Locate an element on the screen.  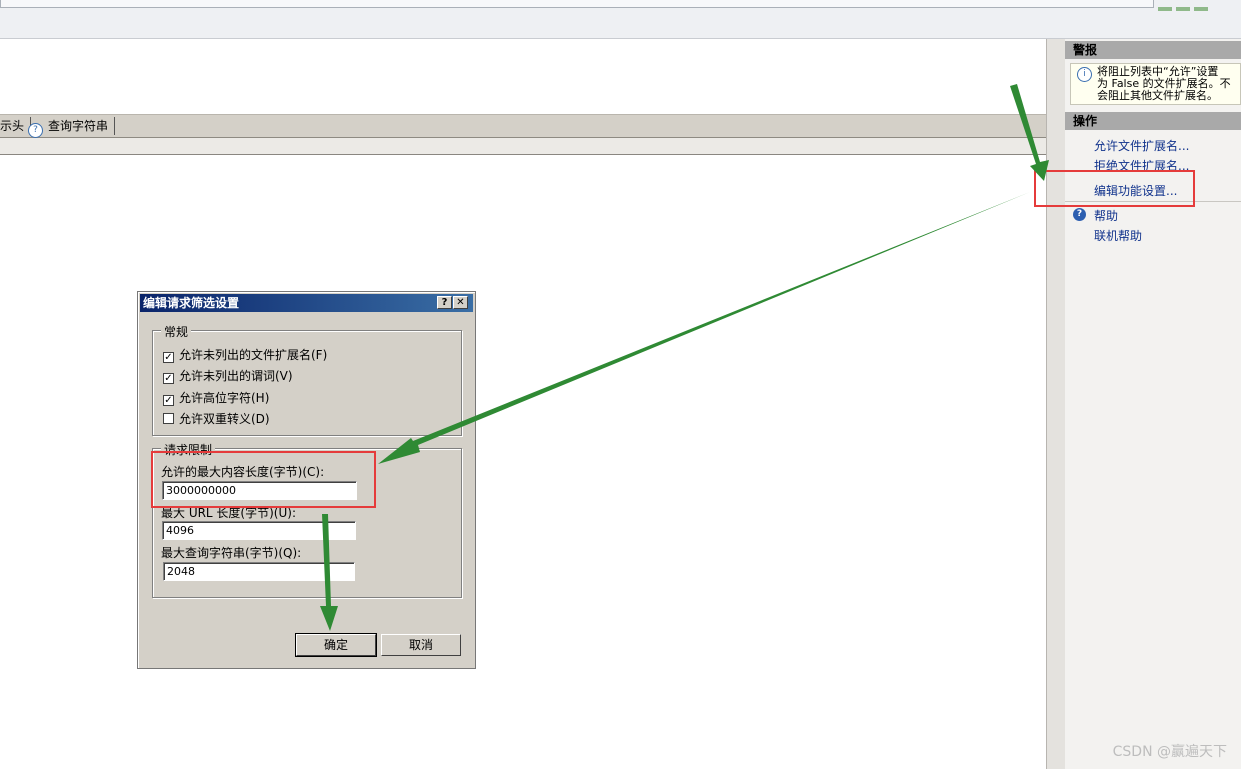
tab-query-string-label: 查询字符串 is located at coordinates (78, 126).